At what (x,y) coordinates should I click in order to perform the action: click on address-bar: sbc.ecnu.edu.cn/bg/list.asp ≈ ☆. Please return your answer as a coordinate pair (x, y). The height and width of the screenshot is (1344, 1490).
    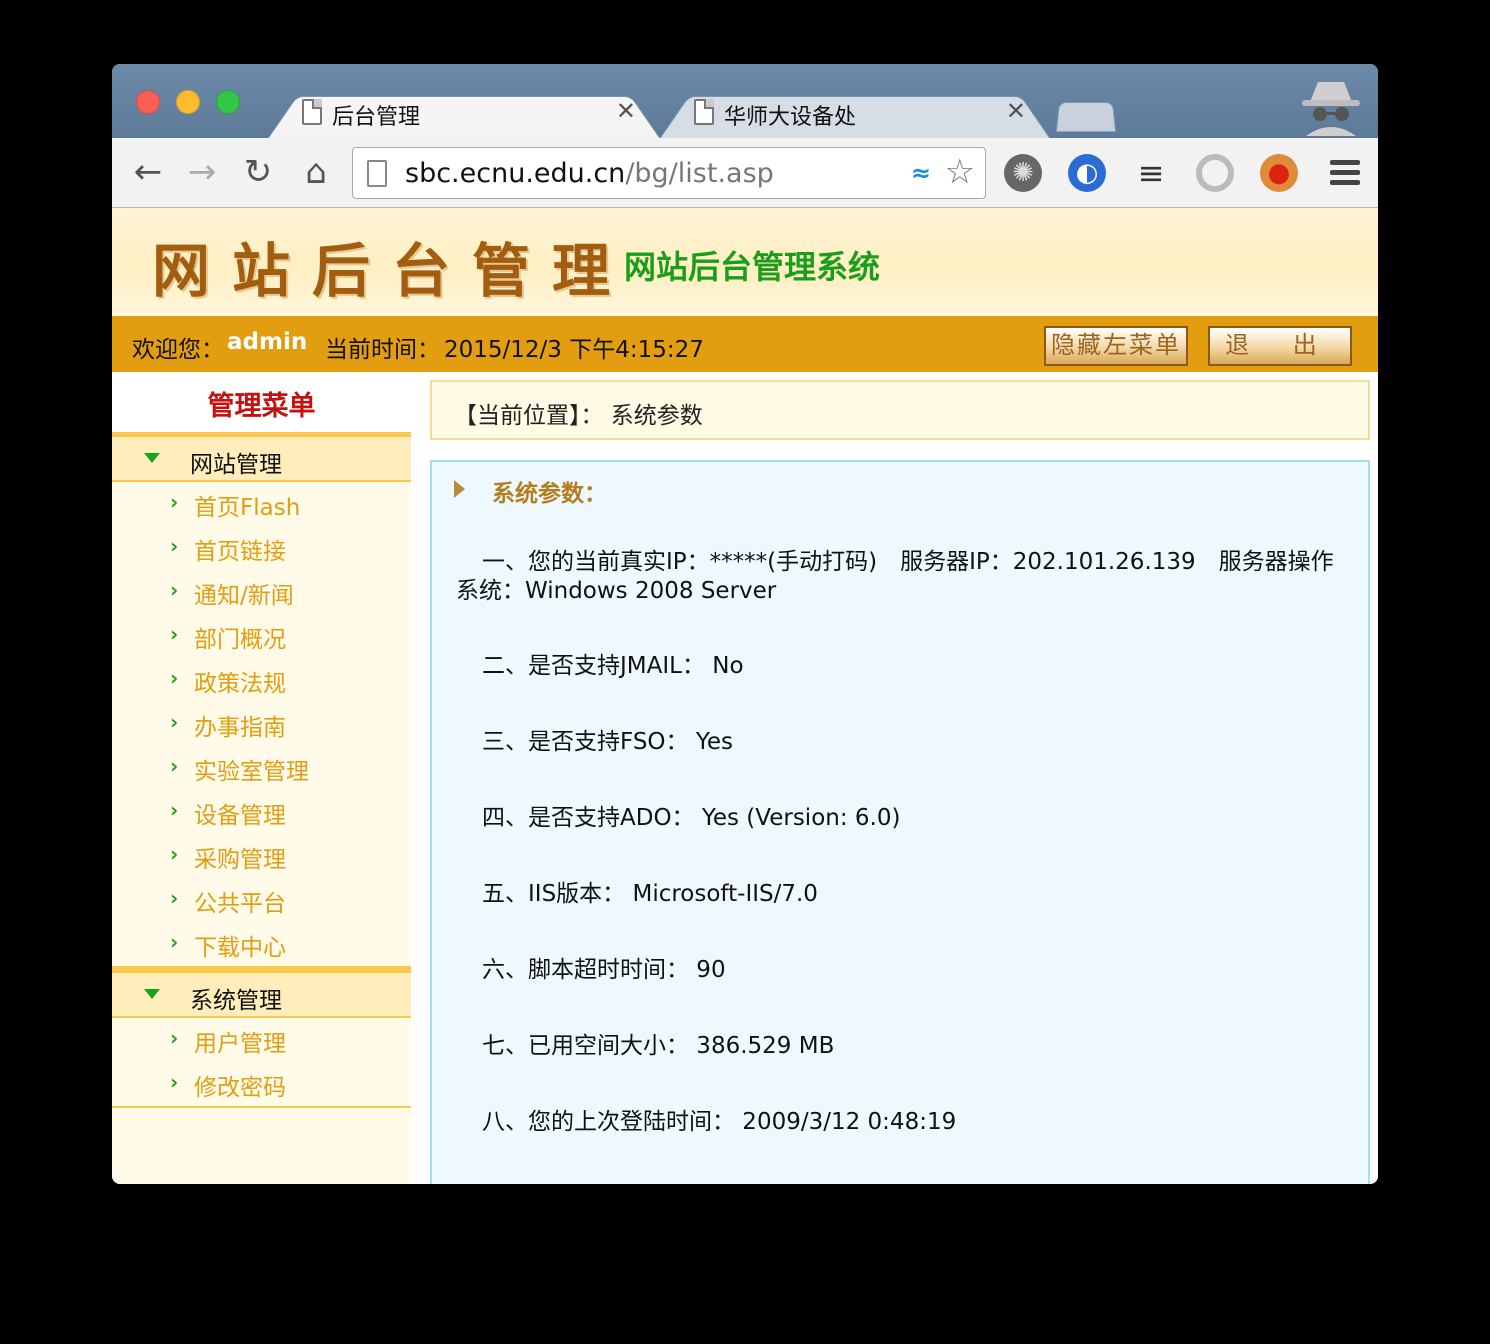
    Looking at the image, I should click on (669, 173).